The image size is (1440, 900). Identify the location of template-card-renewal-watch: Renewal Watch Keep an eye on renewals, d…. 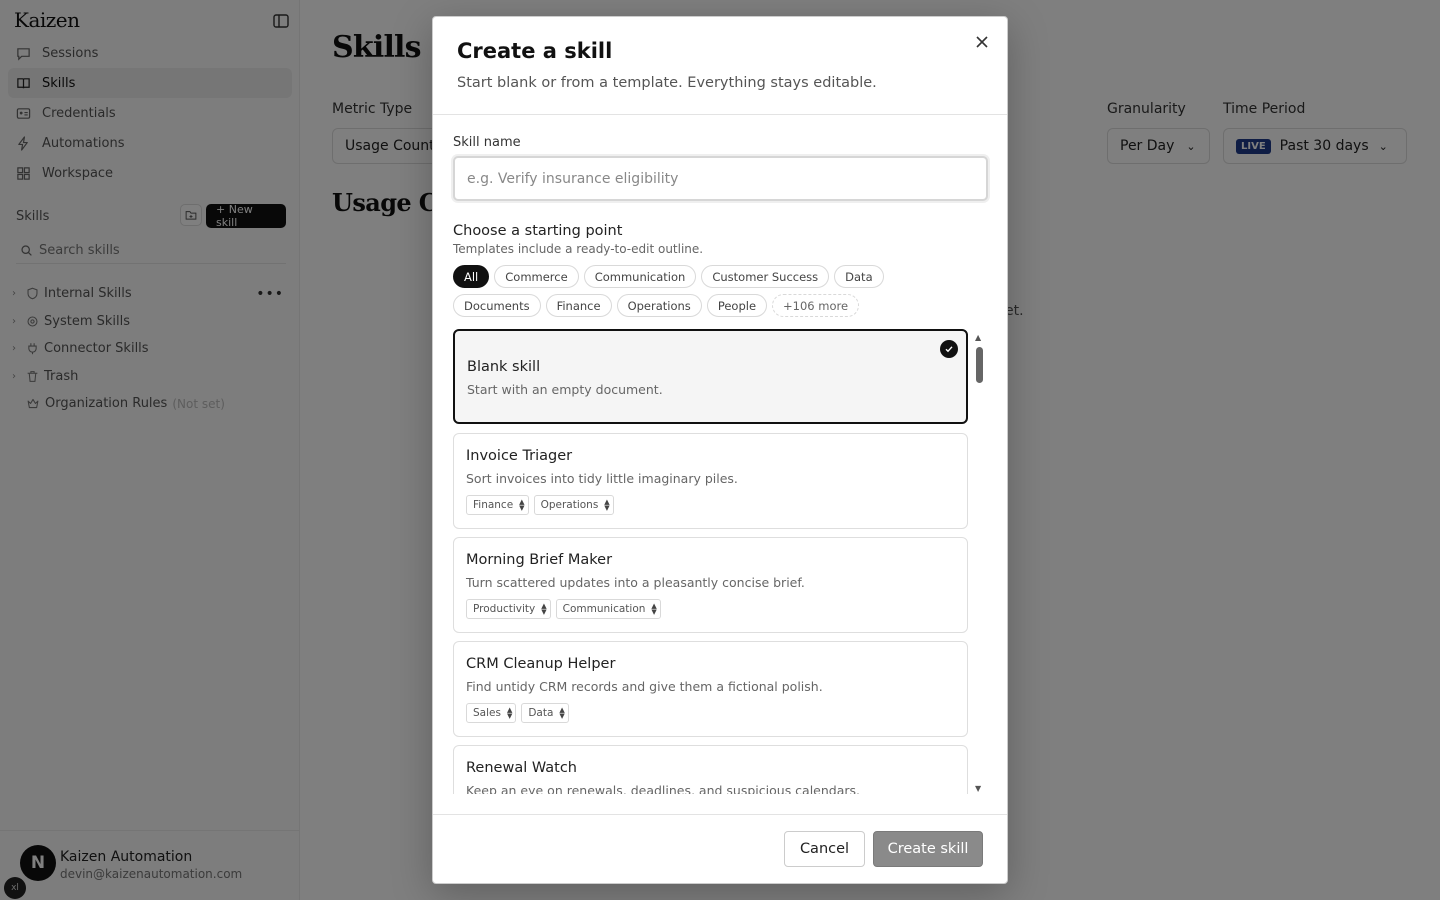
(710, 769).